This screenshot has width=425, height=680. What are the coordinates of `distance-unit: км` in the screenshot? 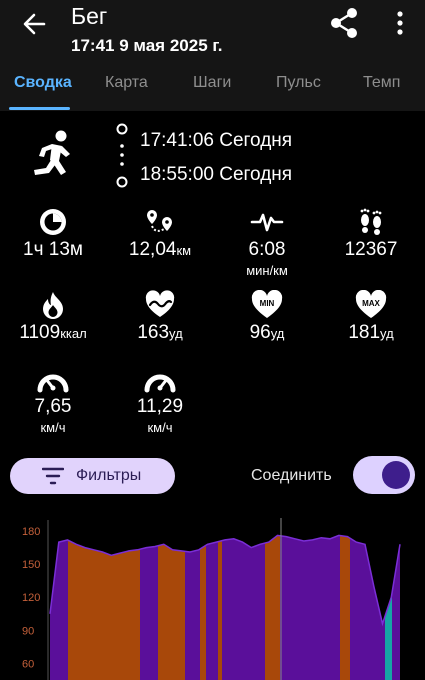 It's located at (184, 250).